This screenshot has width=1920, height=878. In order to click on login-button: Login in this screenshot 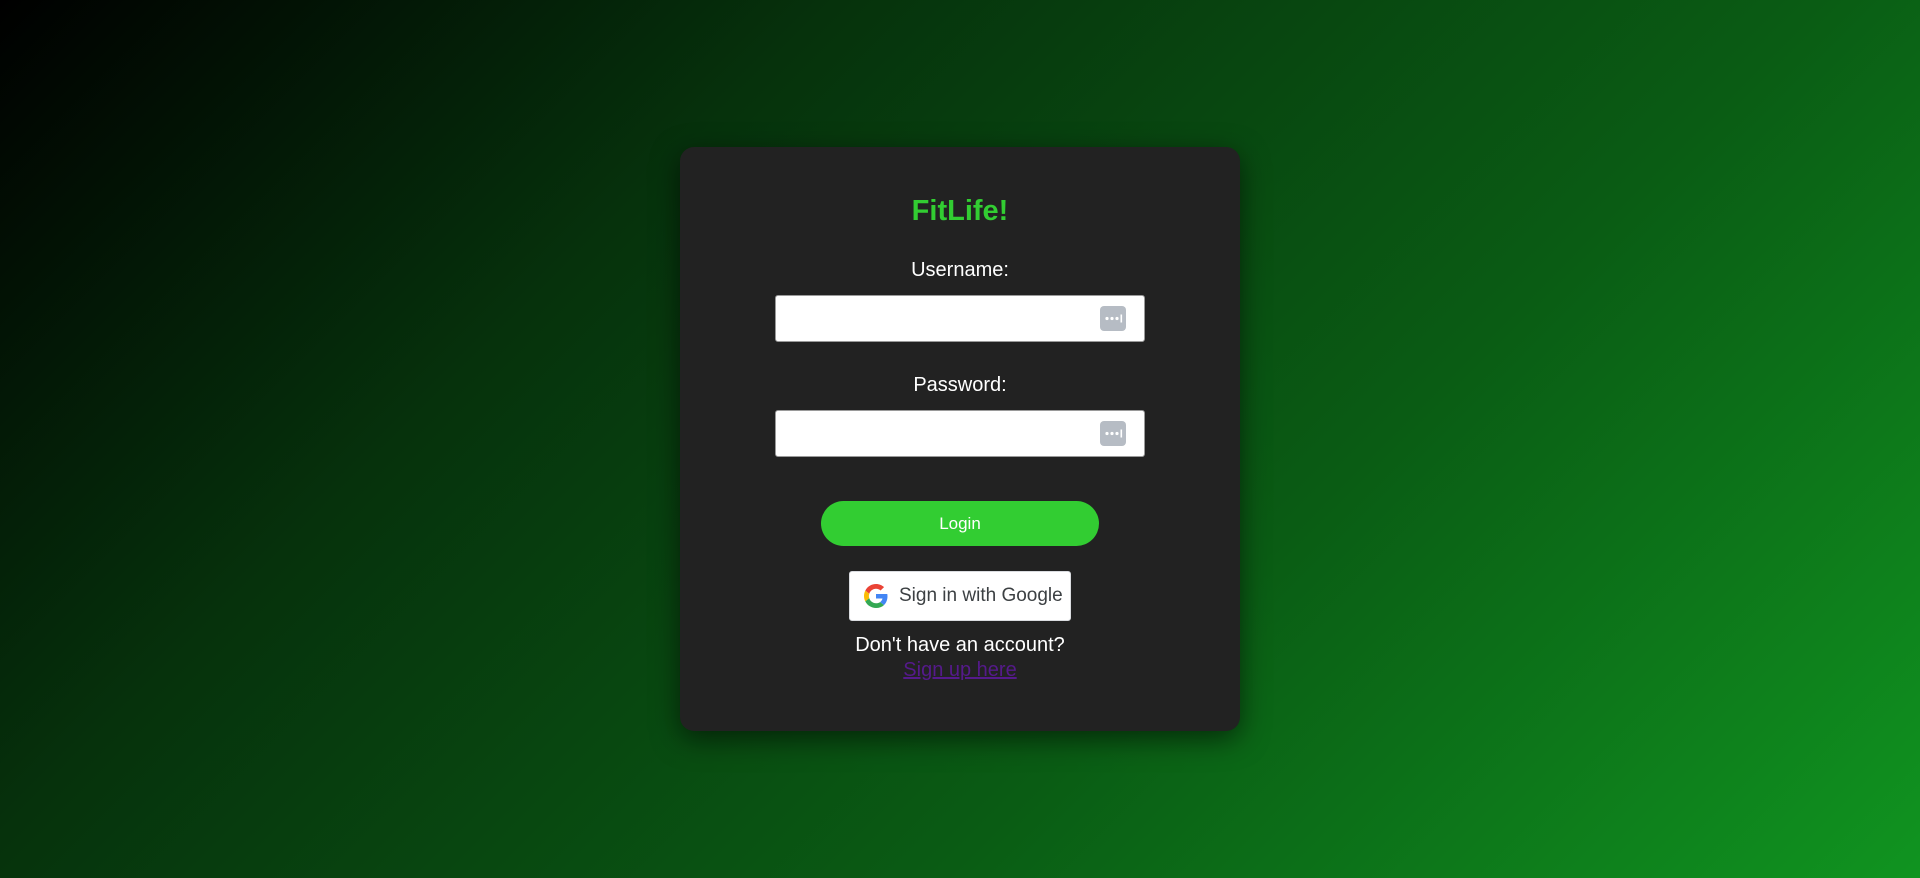, I will do `click(960, 523)`.